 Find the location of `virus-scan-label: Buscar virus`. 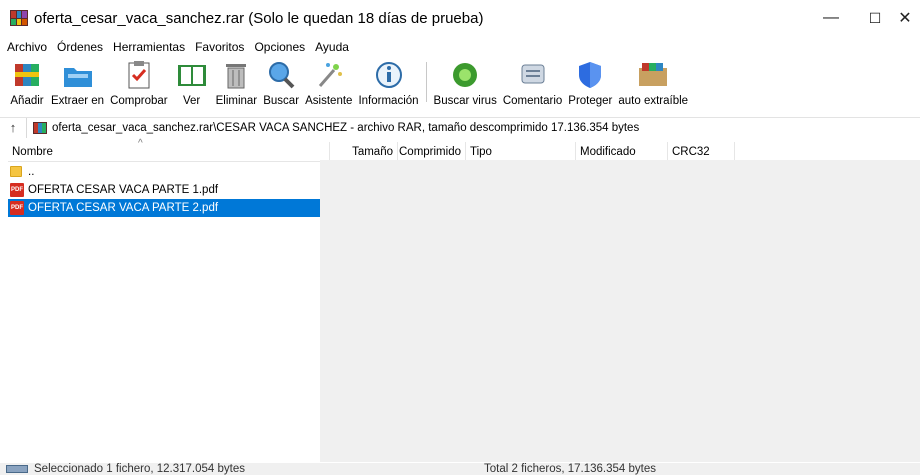

virus-scan-label: Buscar virus is located at coordinates (465, 101).